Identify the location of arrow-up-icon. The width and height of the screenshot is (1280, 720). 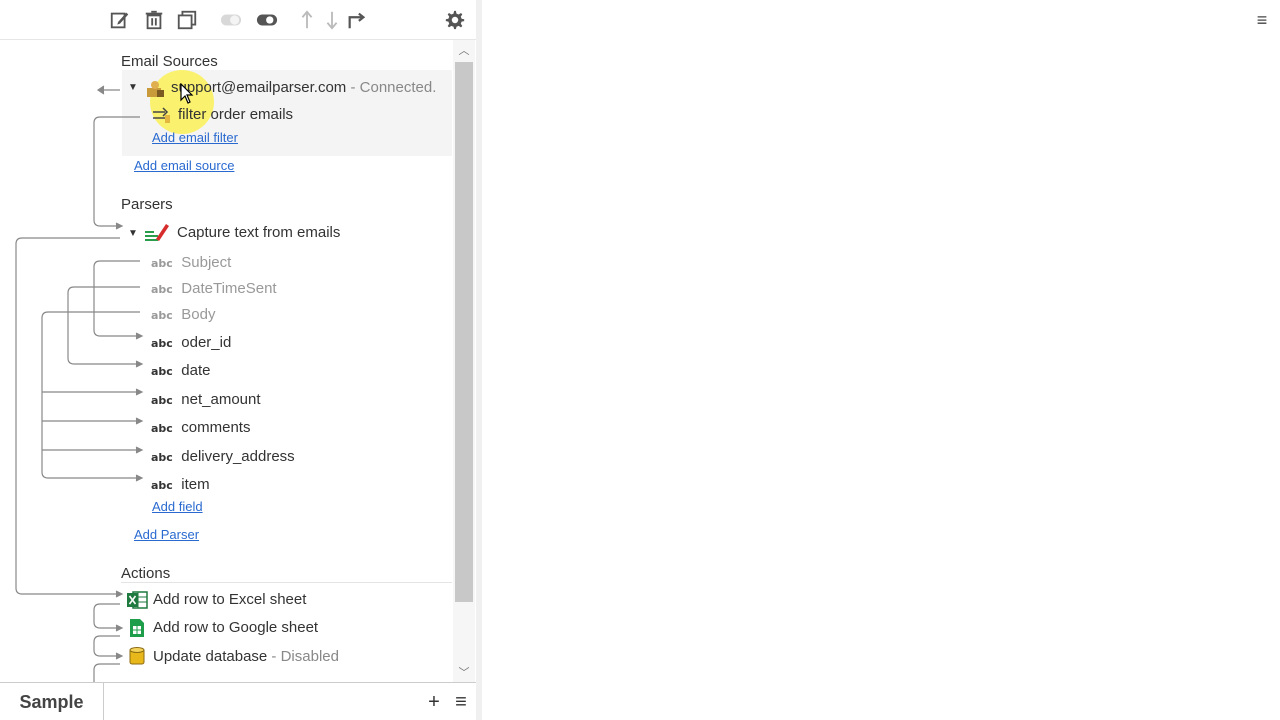
(307, 20).